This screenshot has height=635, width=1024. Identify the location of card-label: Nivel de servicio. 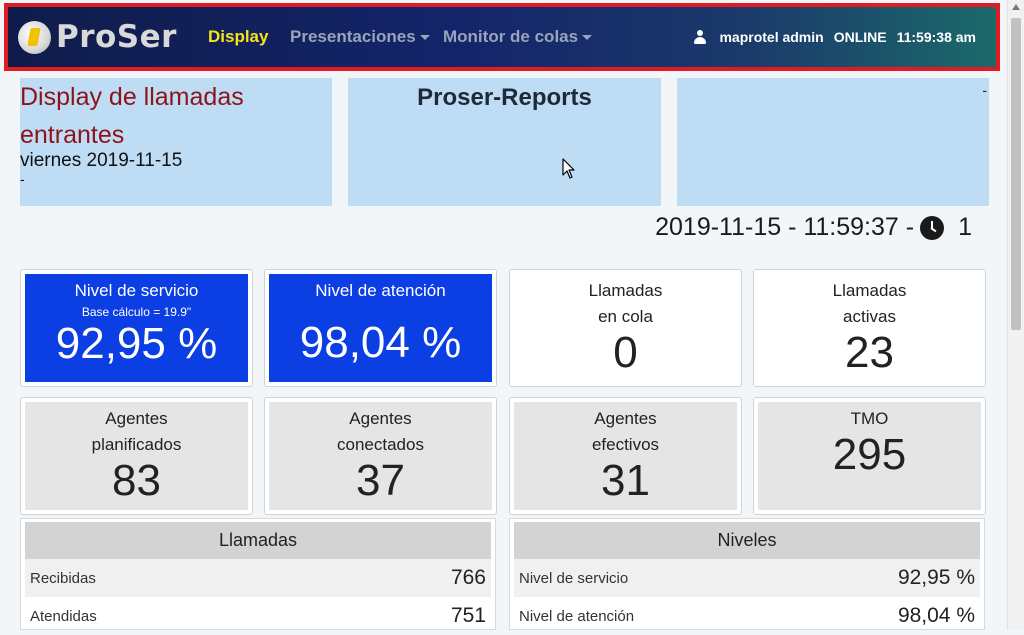
(136, 290).